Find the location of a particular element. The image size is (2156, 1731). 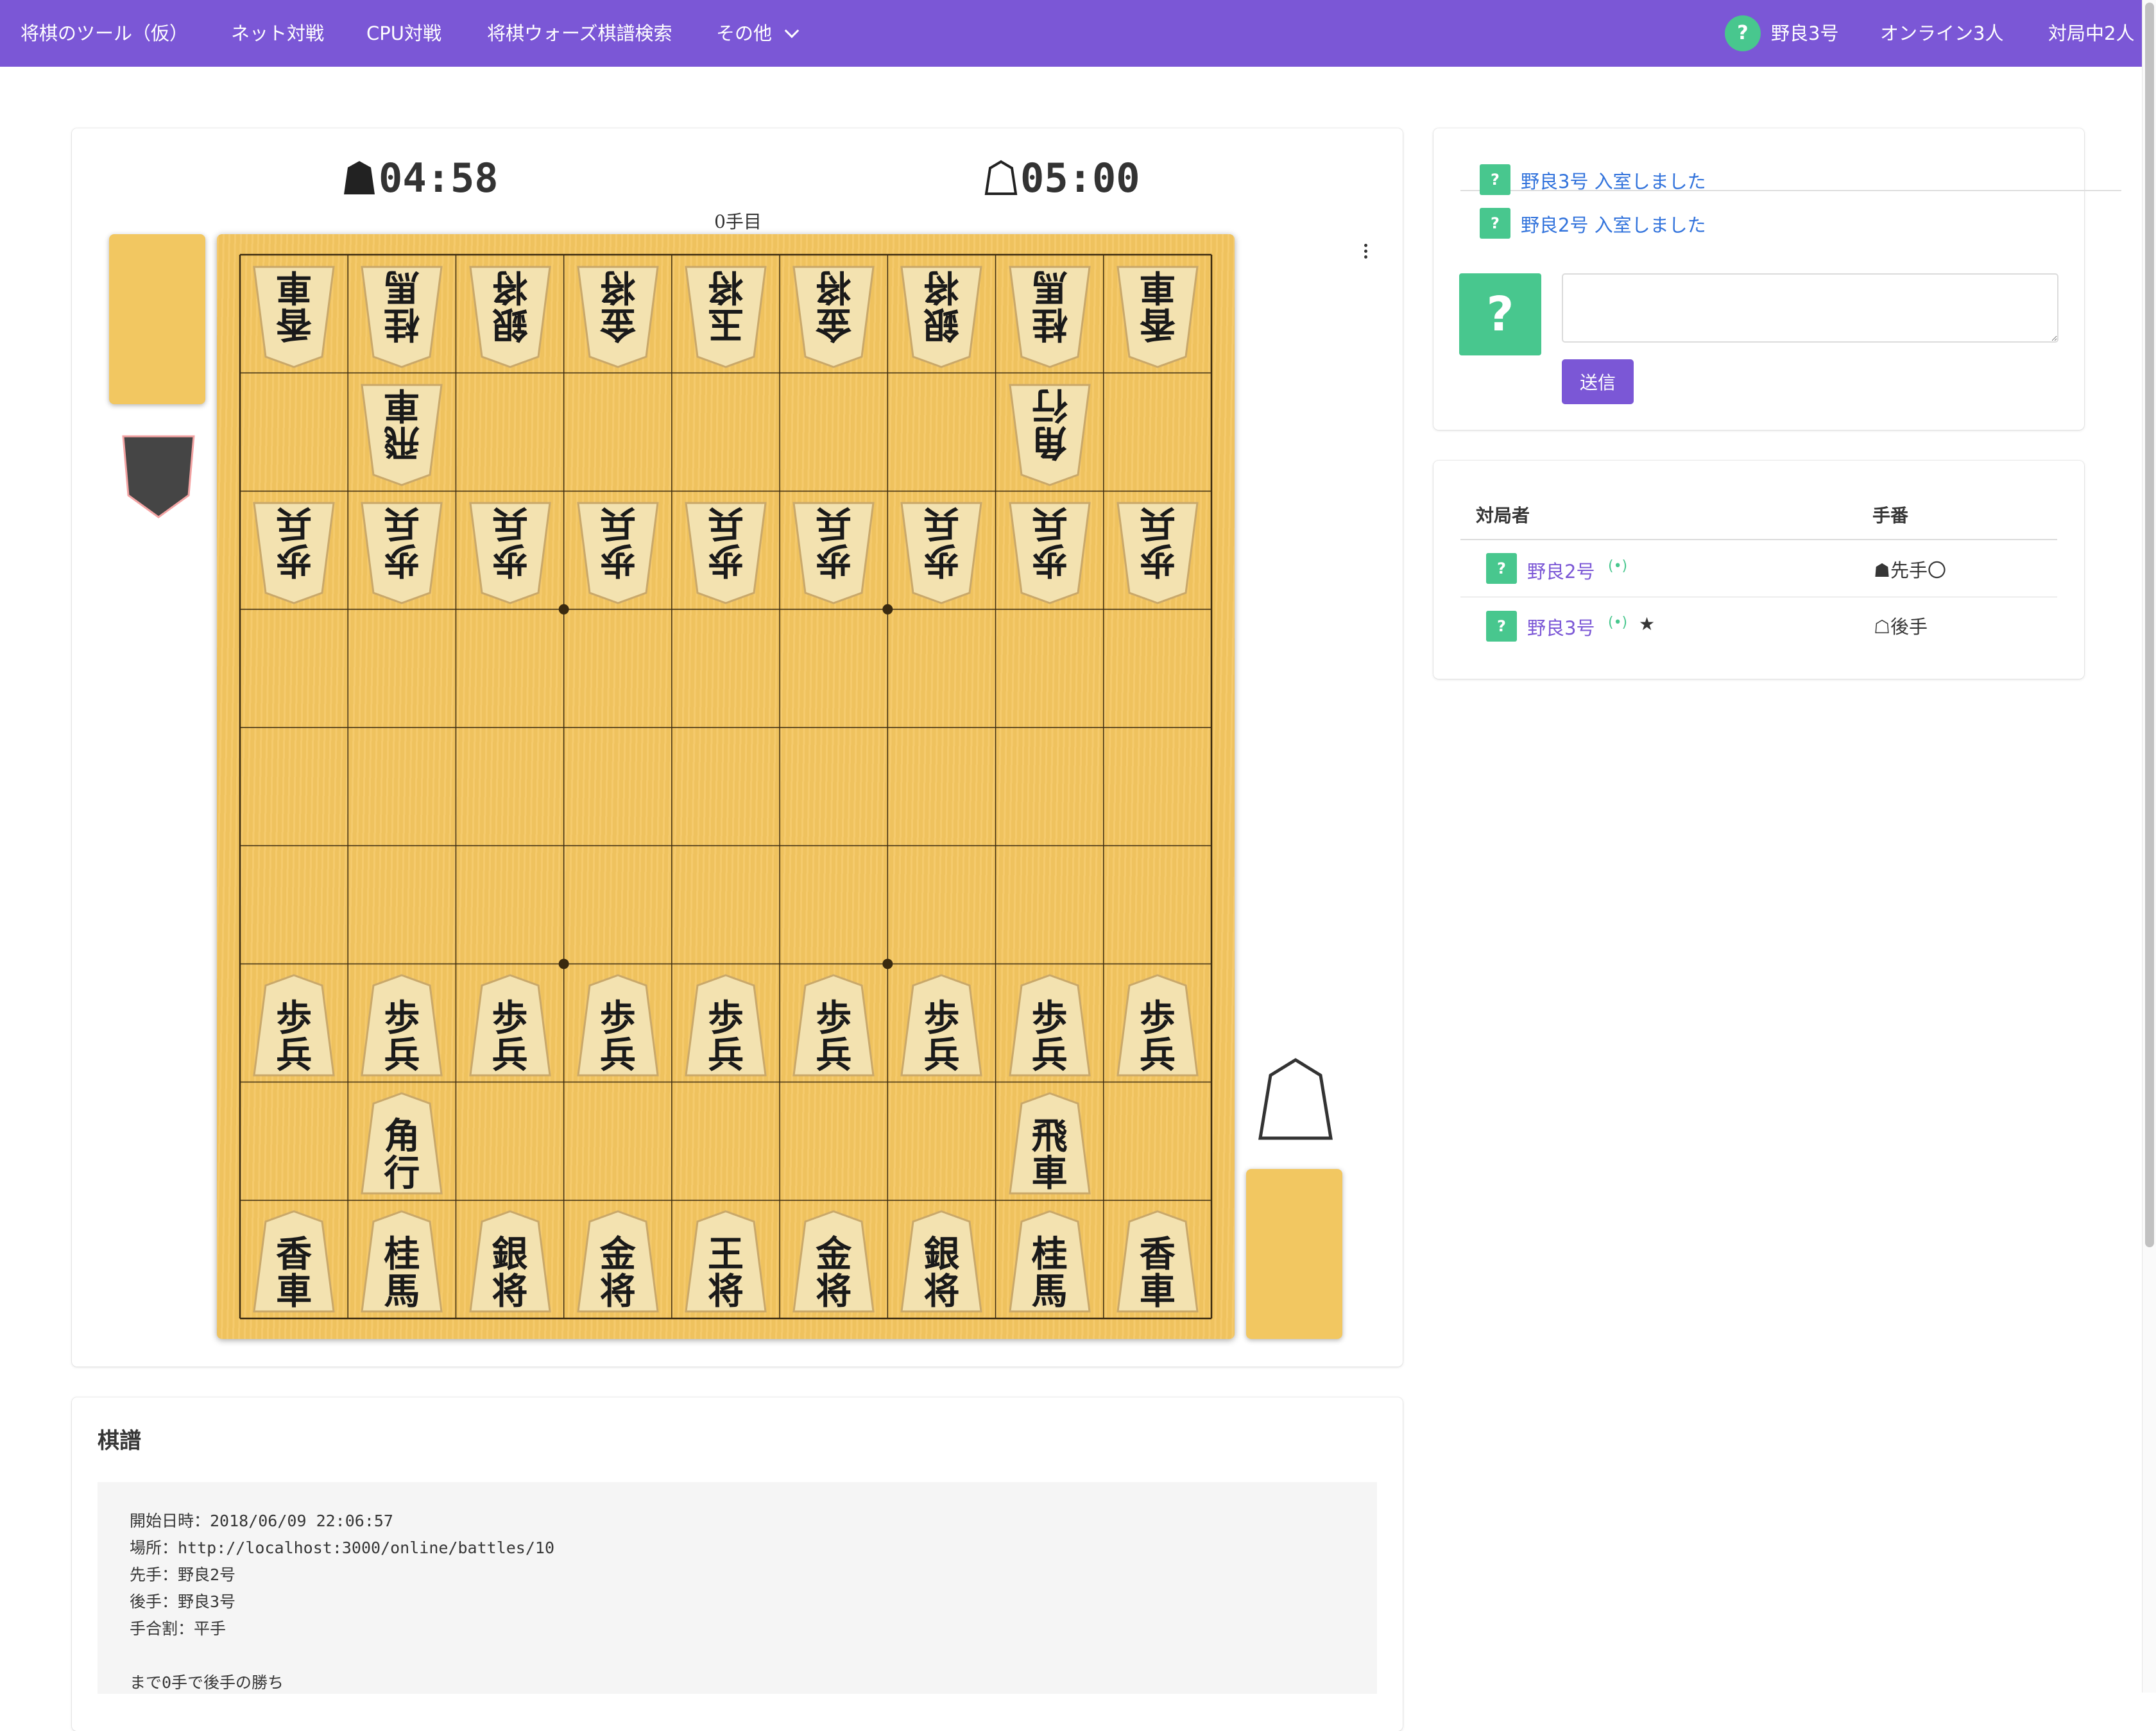

nav-wars-search: 将棋ウォーズ棋譜検索 is located at coordinates (580, 33).